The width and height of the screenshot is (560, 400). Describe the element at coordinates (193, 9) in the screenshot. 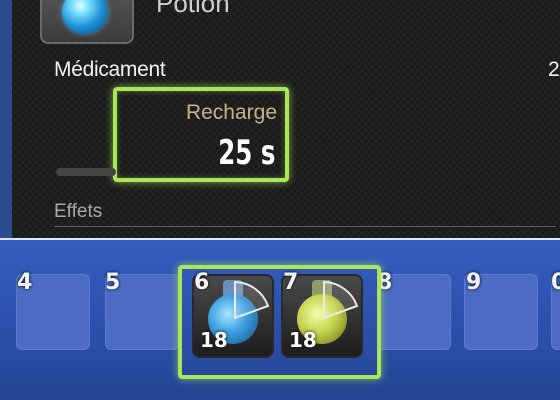

I see `item-name: Potion` at that location.